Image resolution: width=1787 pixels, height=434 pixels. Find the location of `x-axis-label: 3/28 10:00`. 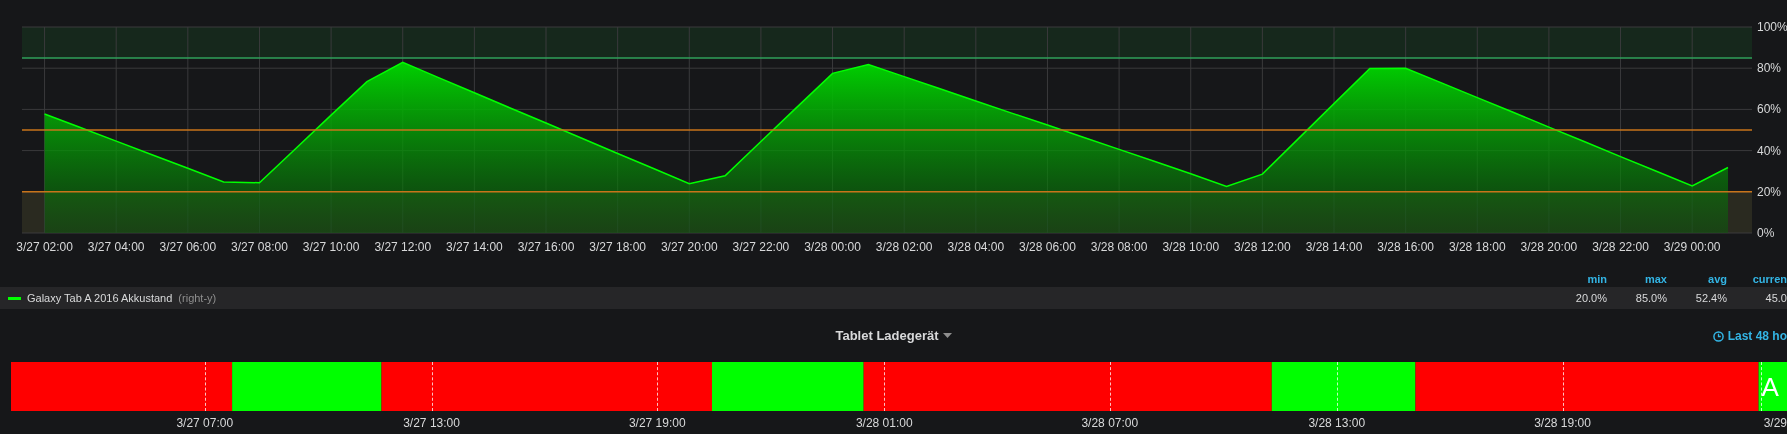

x-axis-label: 3/28 10:00 is located at coordinates (1191, 247).